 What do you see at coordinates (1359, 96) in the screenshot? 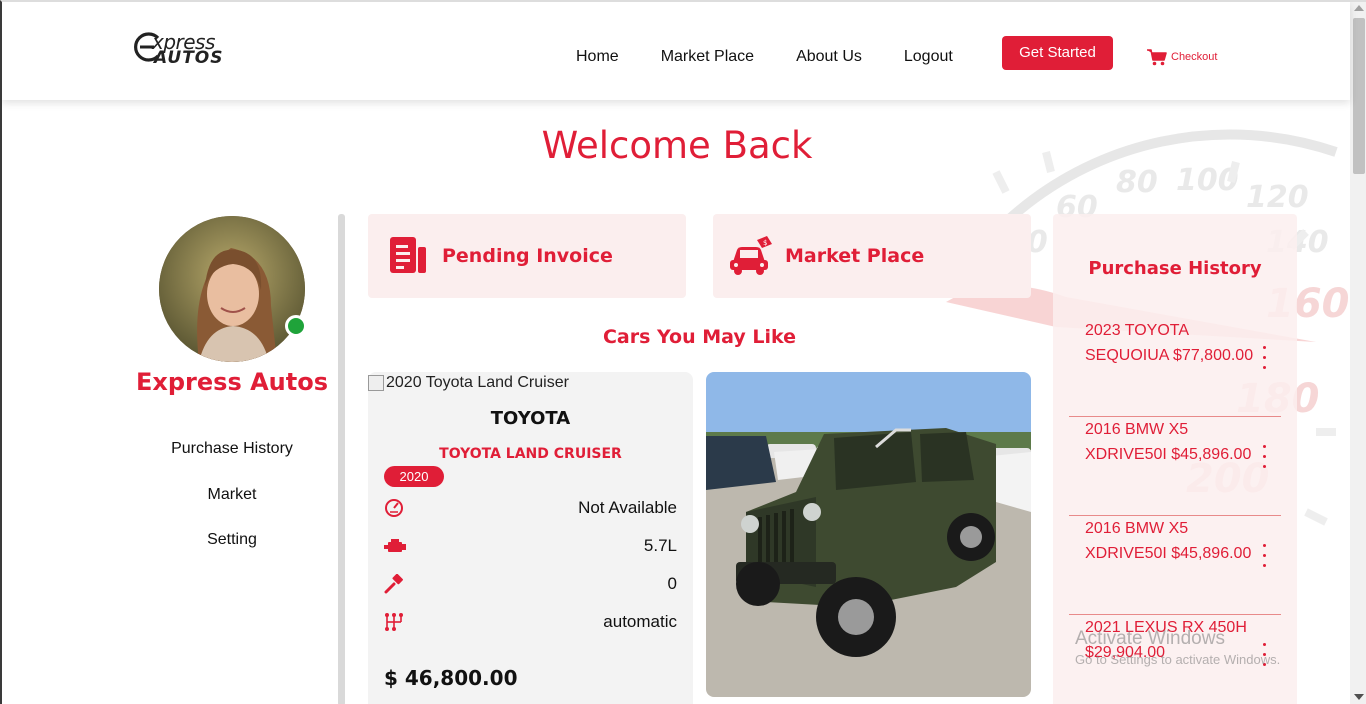
I see `scrollbar-thumb` at bounding box center [1359, 96].